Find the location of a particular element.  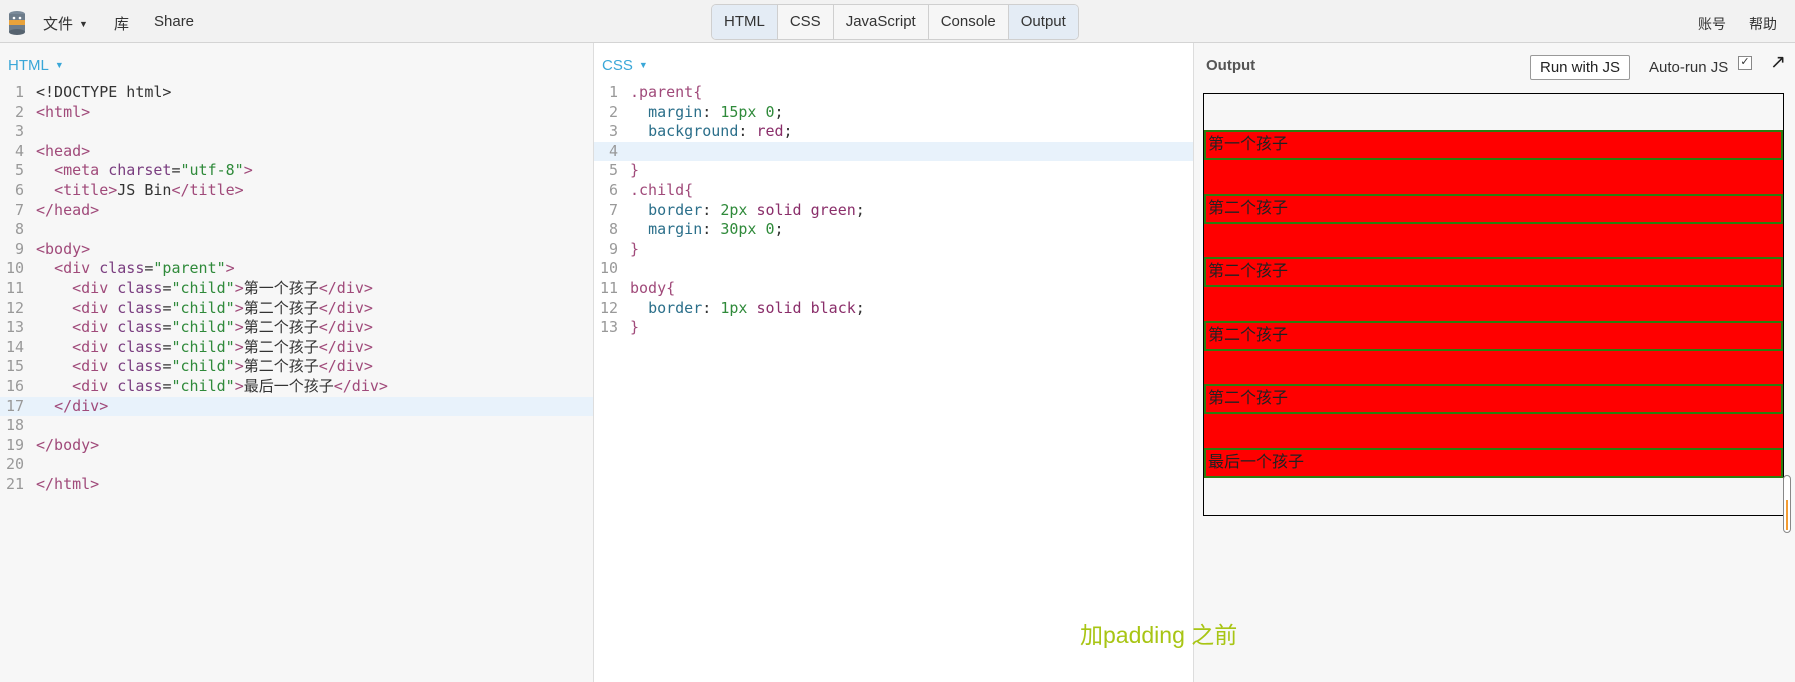

line-number: 9 is located at coordinates (19, 248).